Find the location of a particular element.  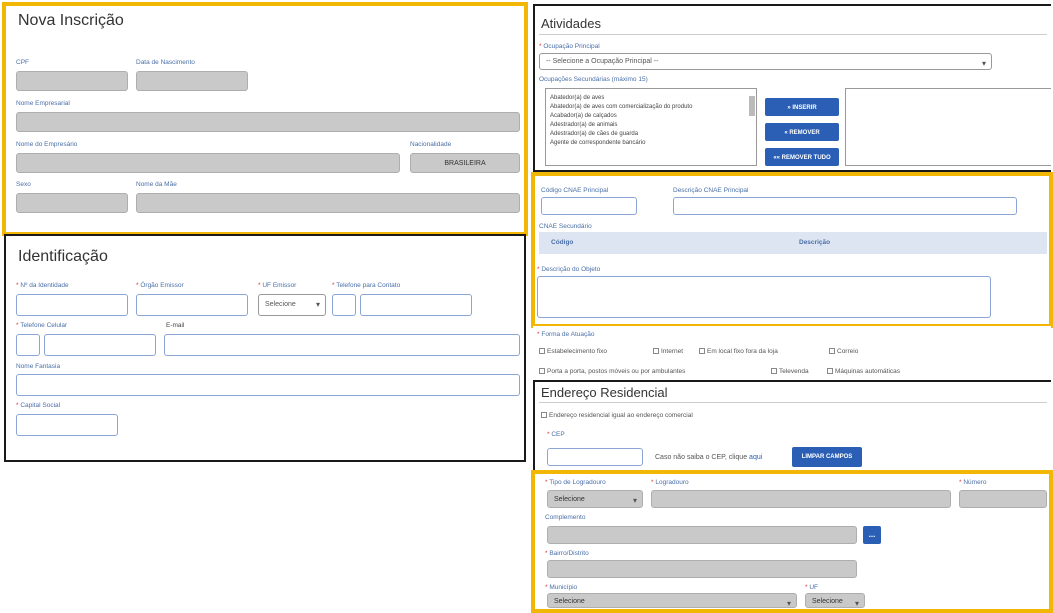

limpar-campos-button: LIMPAR CAMPOS is located at coordinates (827, 457).